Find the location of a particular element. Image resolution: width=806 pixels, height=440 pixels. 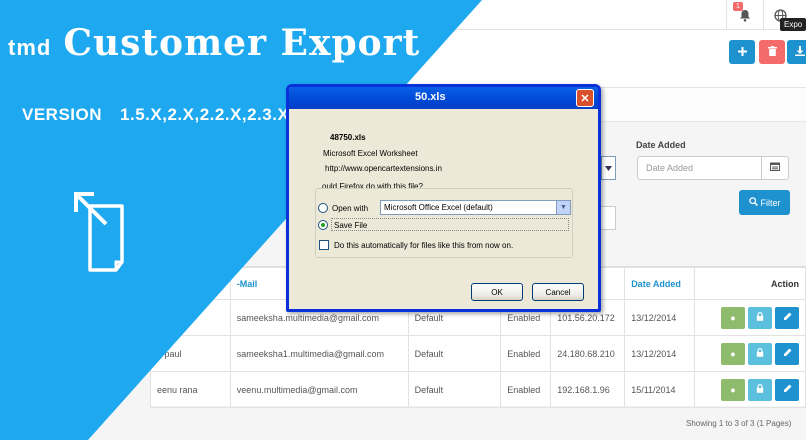

auto-checkbox is located at coordinates (324, 245).